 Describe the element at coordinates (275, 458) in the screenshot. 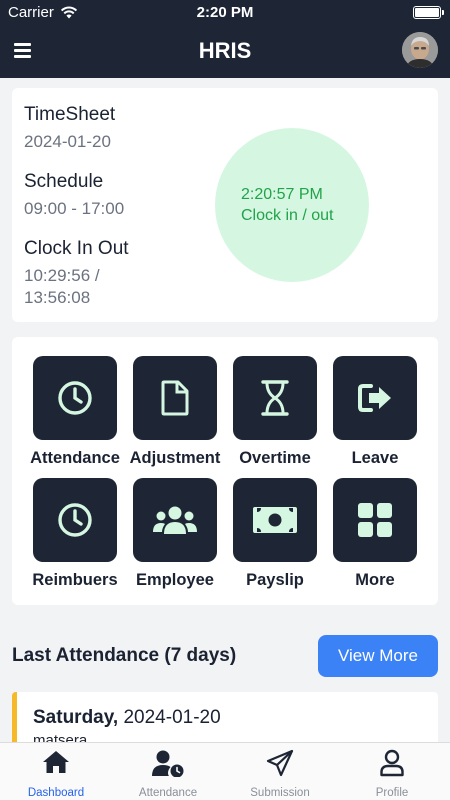

I see `menu-item-label: Overtime` at that location.